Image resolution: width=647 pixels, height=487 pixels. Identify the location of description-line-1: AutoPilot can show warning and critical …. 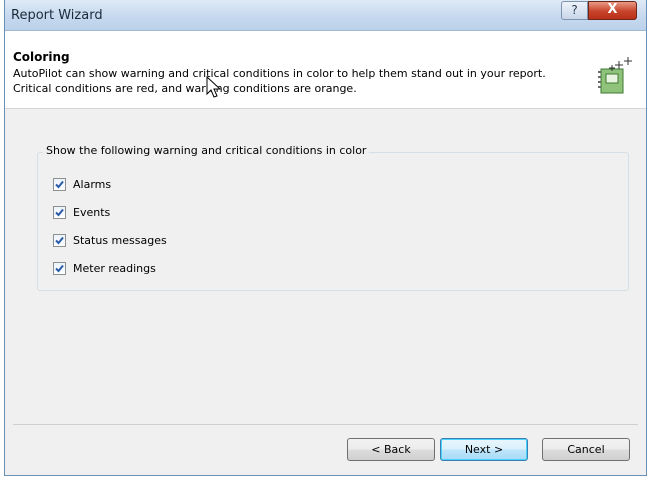
(279, 73).